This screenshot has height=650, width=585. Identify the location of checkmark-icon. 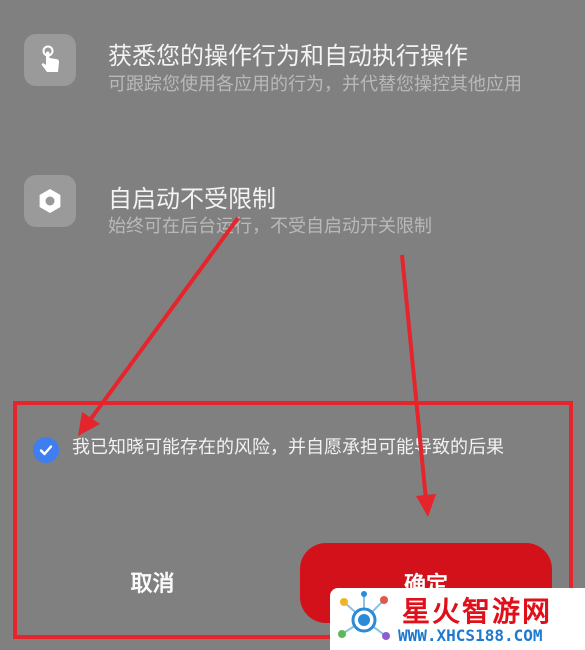
(46, 450).